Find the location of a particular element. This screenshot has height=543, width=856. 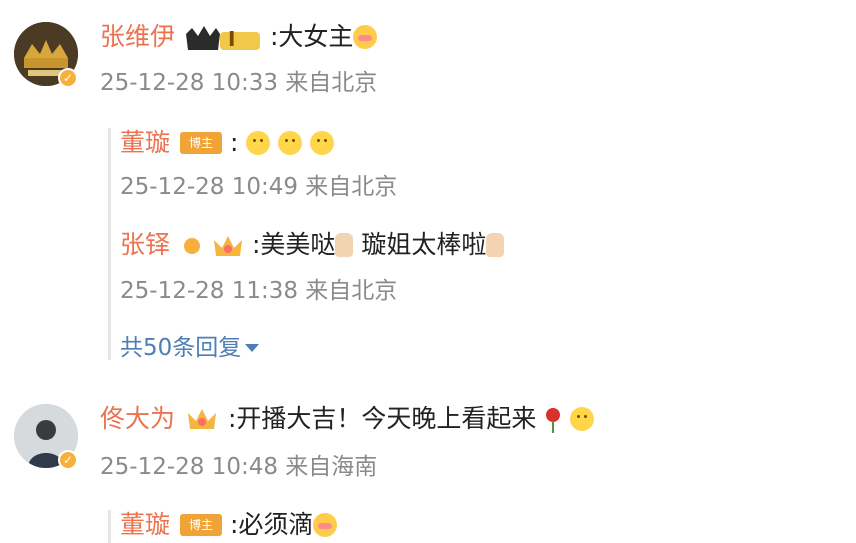

comment-text: :大女主 is located at coordinates (324, 37).